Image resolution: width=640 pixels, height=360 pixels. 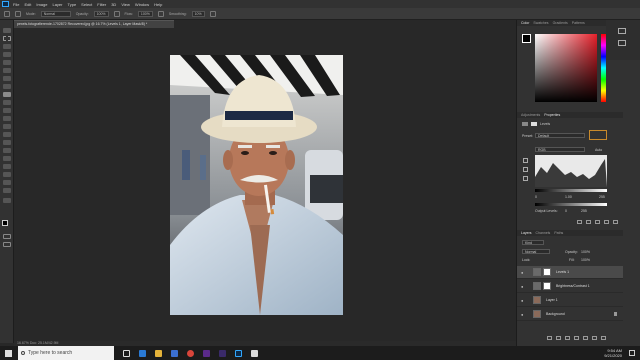 I want to click on visibility-icon, so click(x=606, y=222).